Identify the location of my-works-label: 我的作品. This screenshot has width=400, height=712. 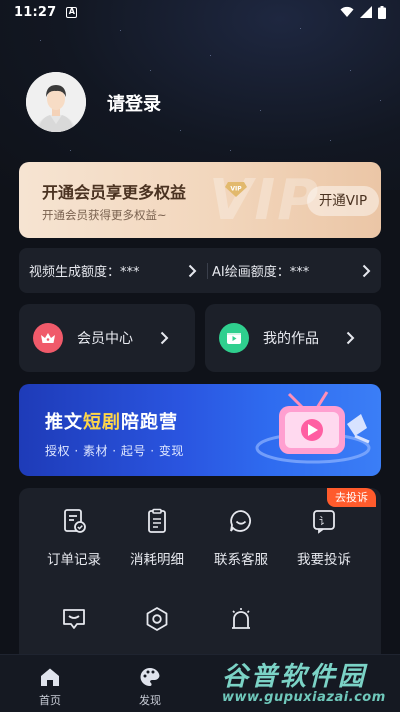
(291, 339).